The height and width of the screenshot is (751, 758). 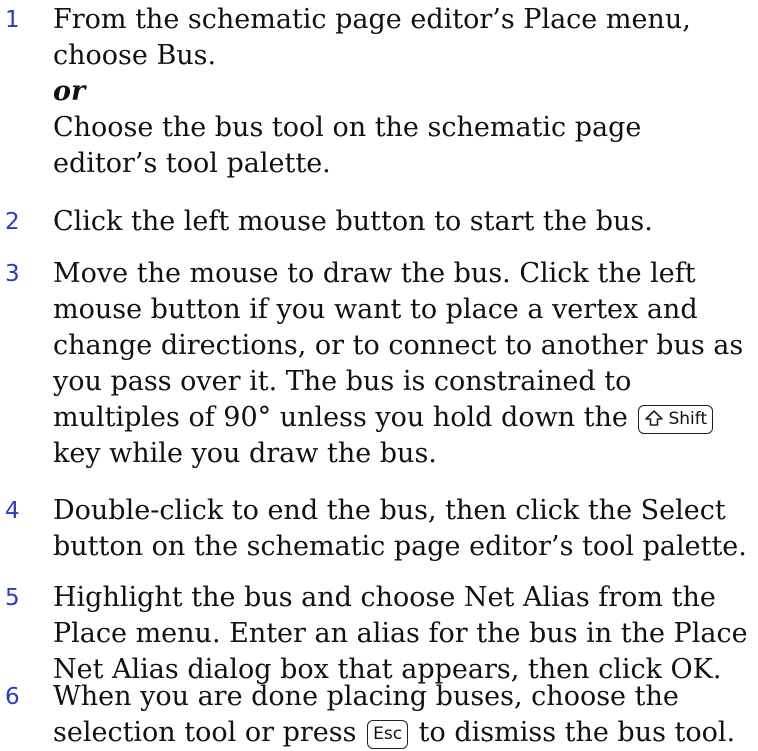 I want to click on shift-key-label: Shift, so click(x=688, y=419).